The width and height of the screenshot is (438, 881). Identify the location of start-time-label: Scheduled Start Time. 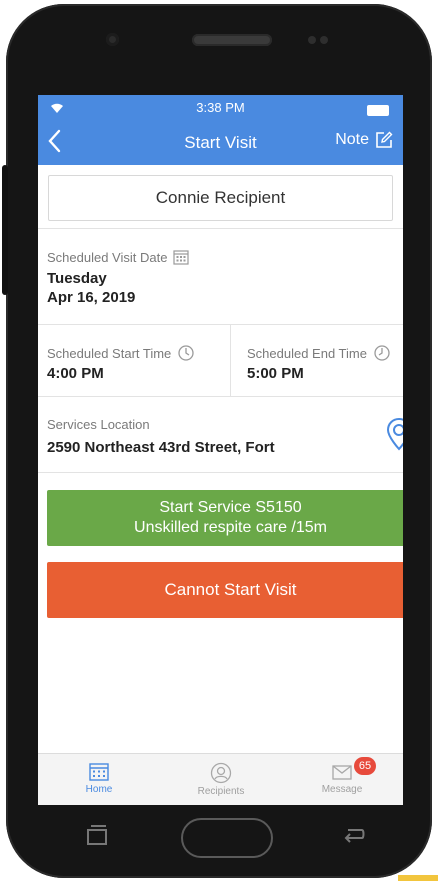
(121, 353).